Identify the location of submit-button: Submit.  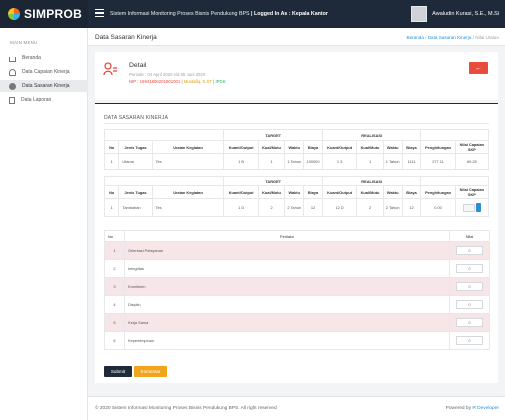
(118, 371).